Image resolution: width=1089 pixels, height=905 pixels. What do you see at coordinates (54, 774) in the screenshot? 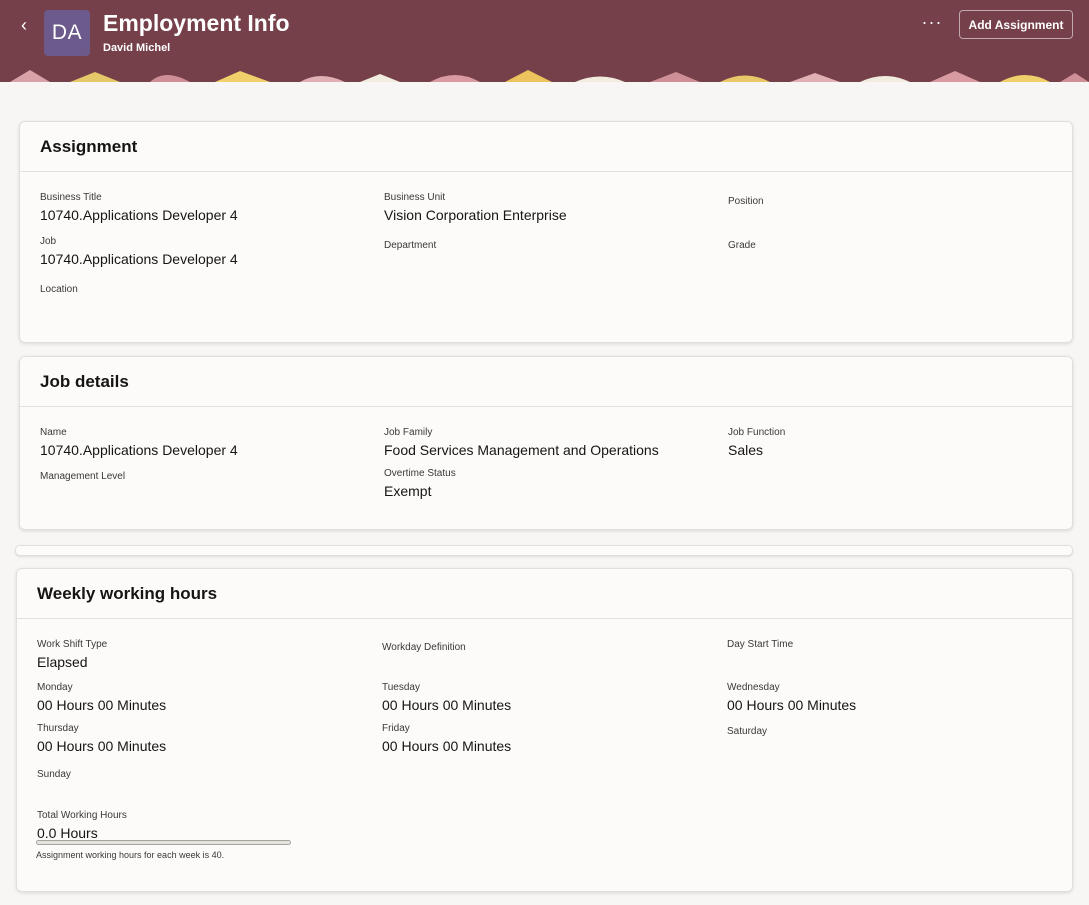
I see `sunday-label: Sunday` at bounding box center [54, 774].